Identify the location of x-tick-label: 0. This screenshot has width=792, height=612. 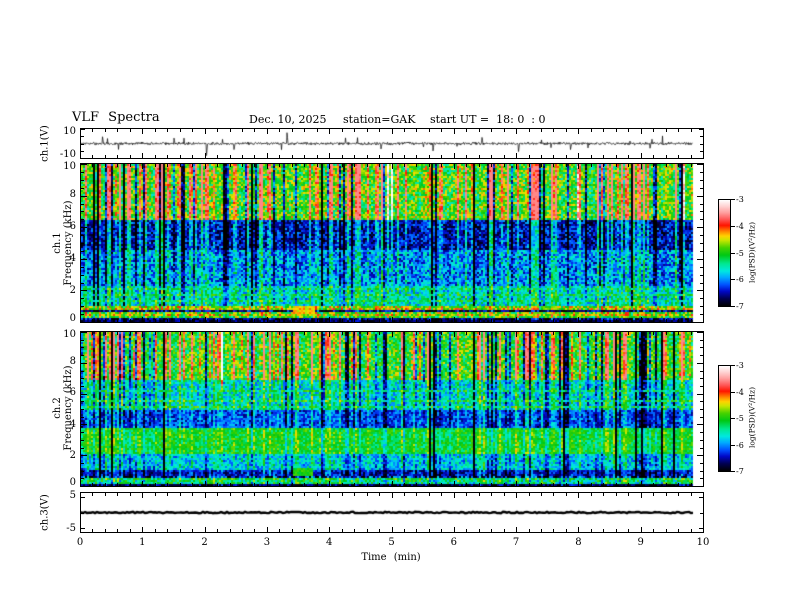
(80, 542).